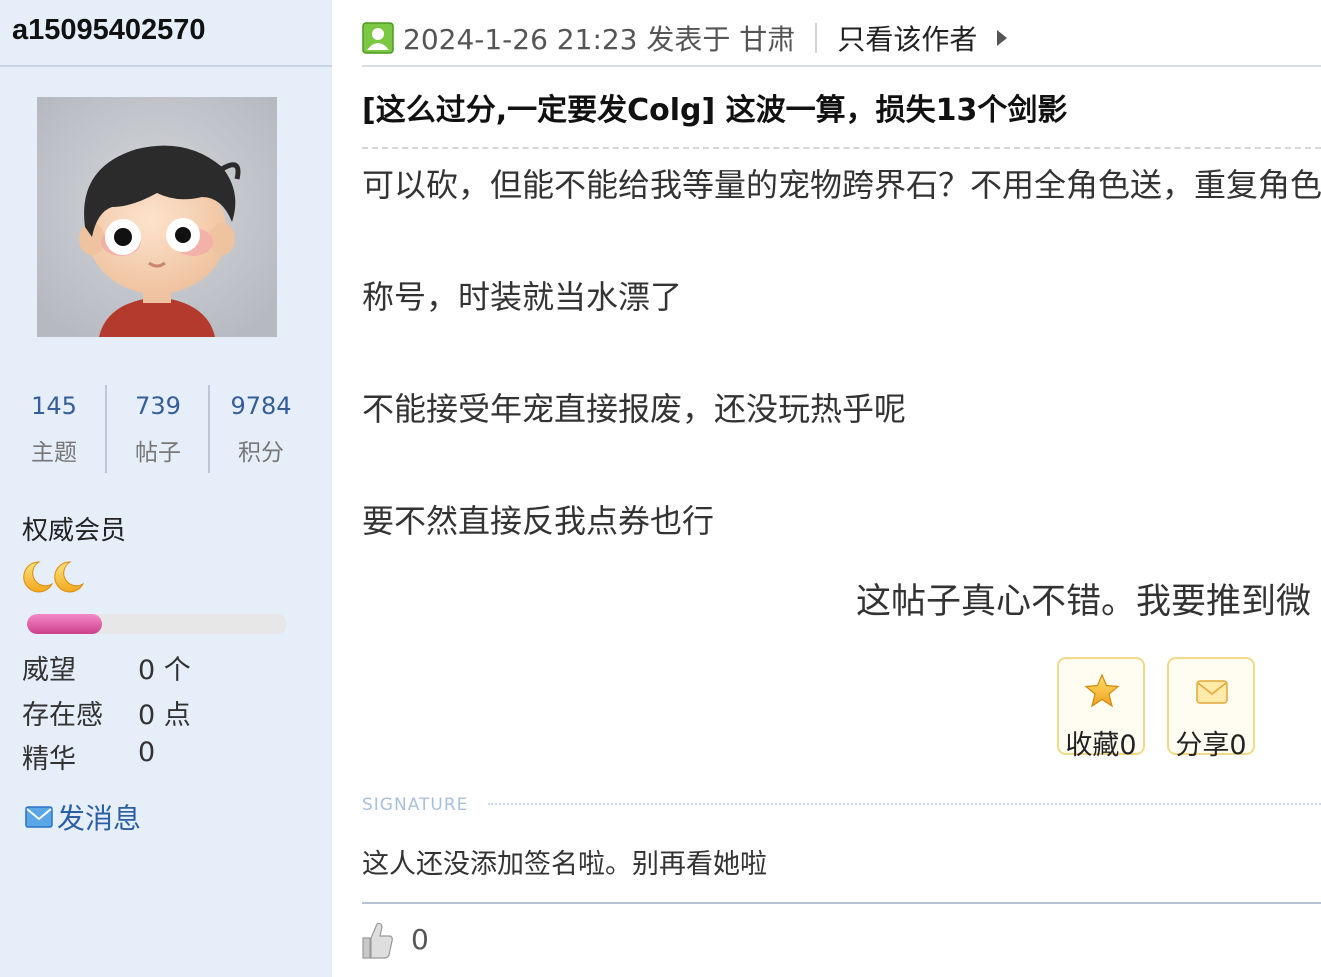  What do you see at coordinates (109, 30) in the screenshot?
I see `username-link: a15095402570` at bounding box center [109, 30].